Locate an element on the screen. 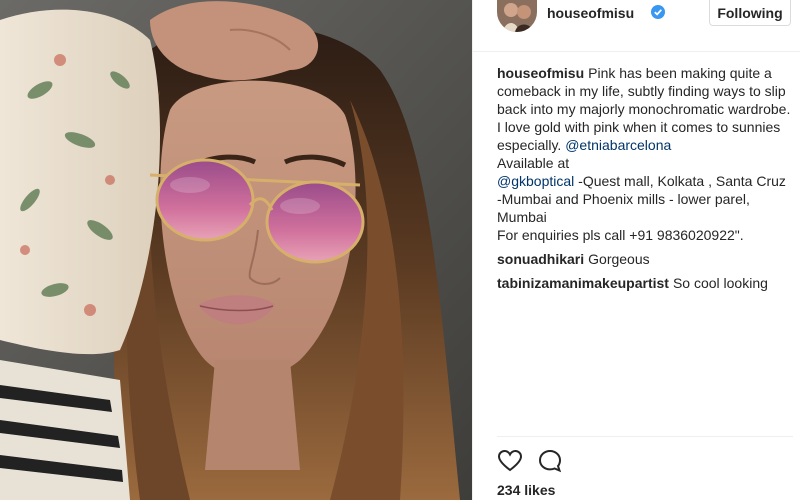  comment-text: Gorgeous is located at coordinates (619, 259).